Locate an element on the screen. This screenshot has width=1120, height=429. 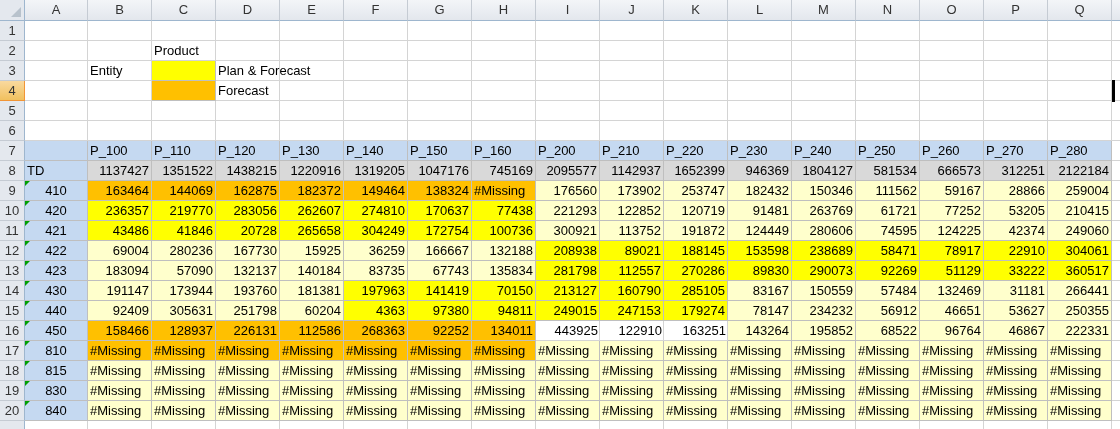
column-header: P is located at coordinates (1016, 10).